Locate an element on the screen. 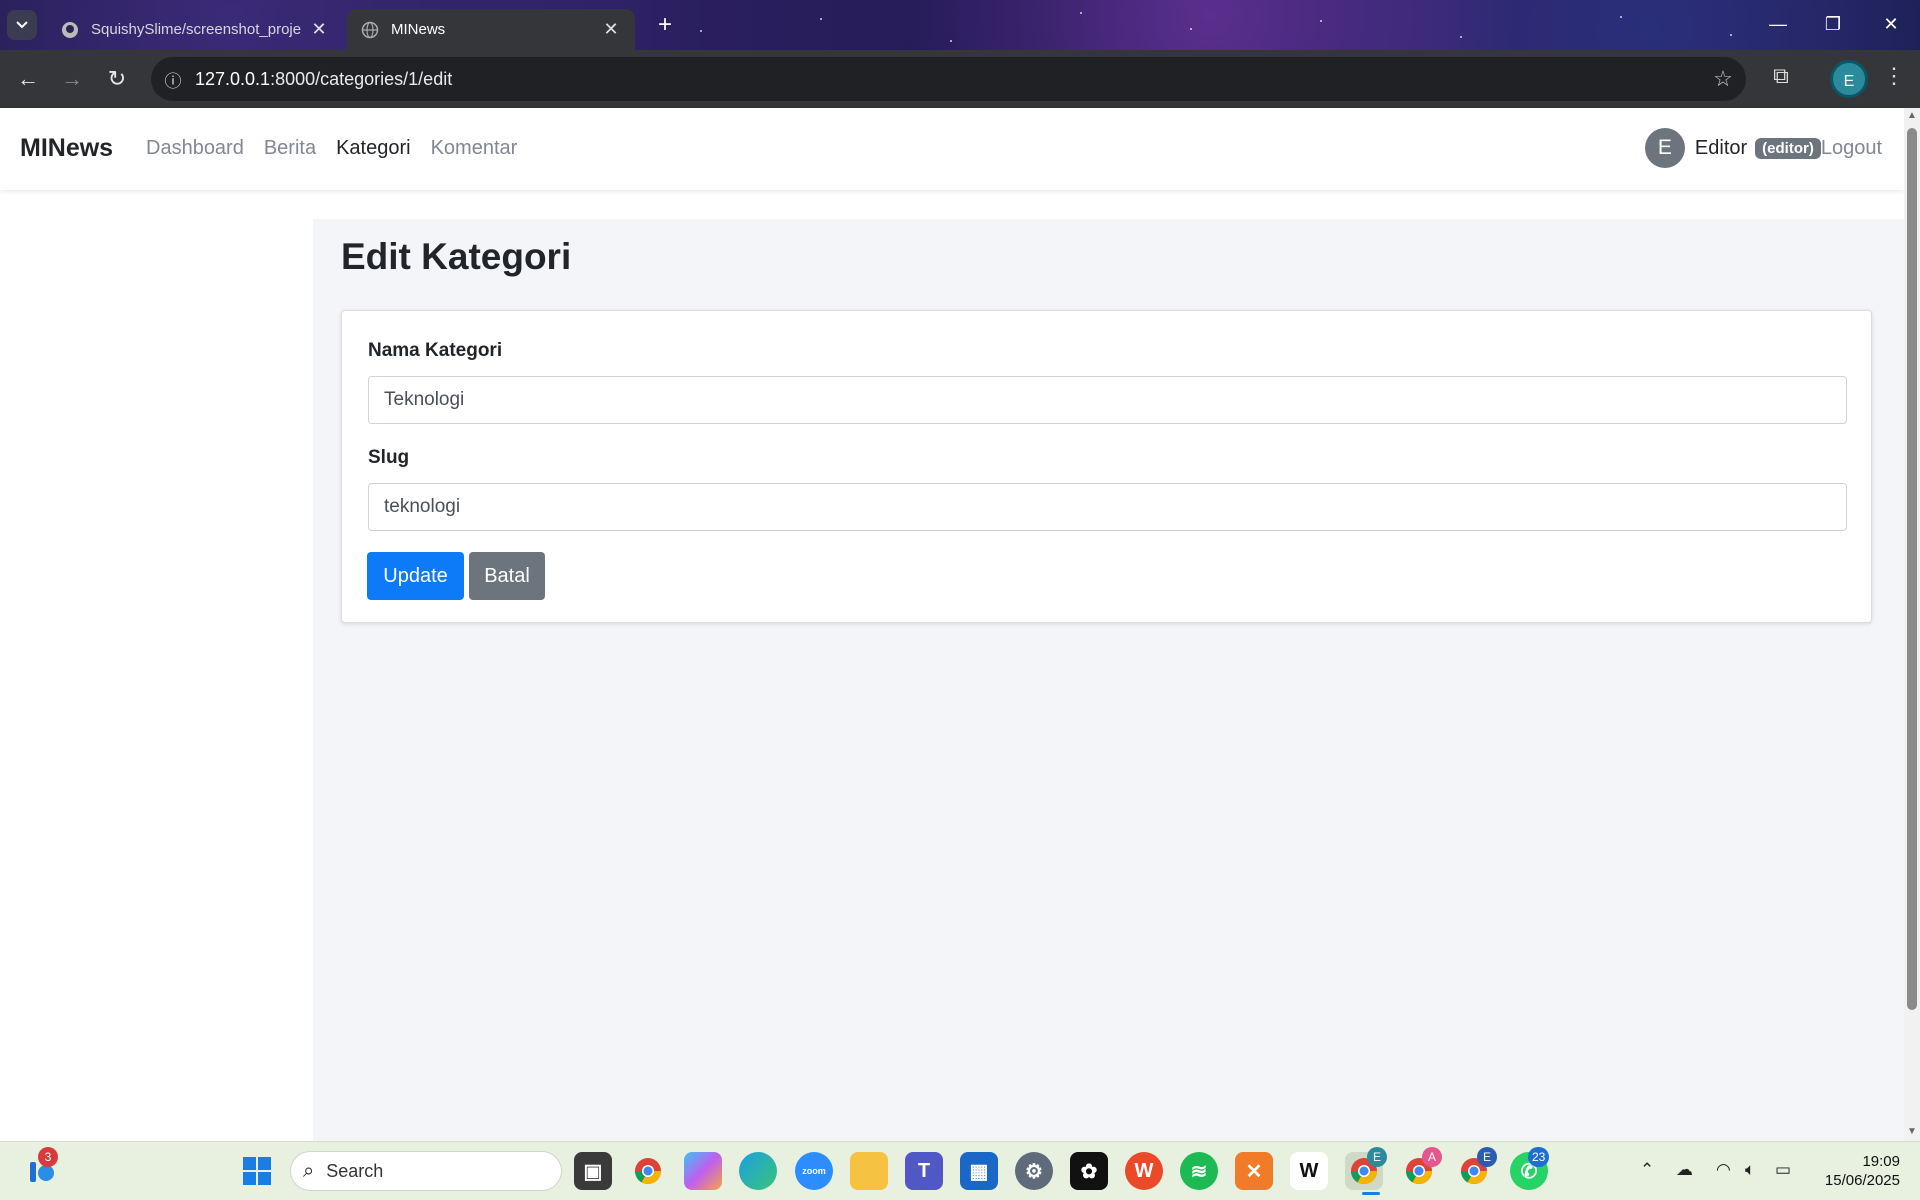 The height and width of the screenshot is (1200, 1920). active-app-indicator is located at coordinates (1371, 1193).